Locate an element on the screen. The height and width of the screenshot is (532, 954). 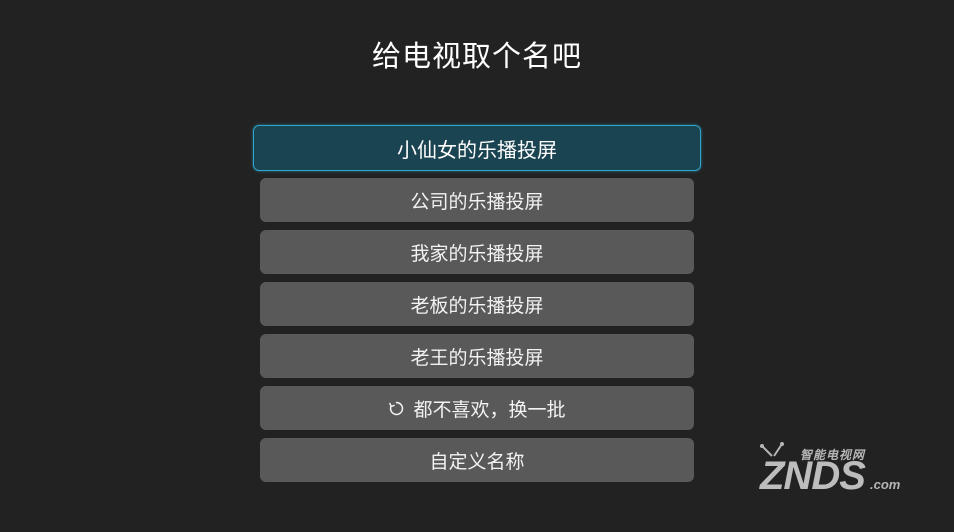
name-option-2: 公司的乐播投屏 is located at coordinates (477, 200).